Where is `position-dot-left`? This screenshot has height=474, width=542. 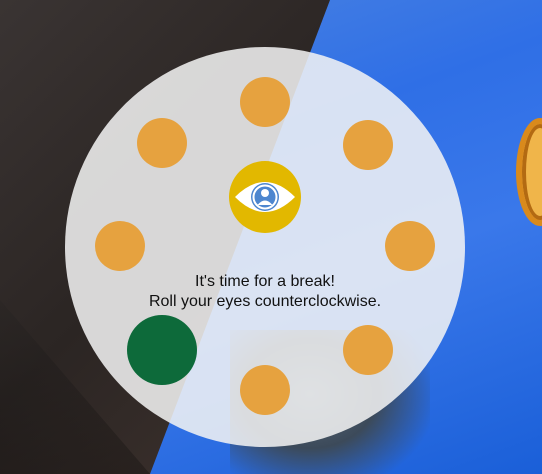 position-dot-left is located at coordinates (120, 246).